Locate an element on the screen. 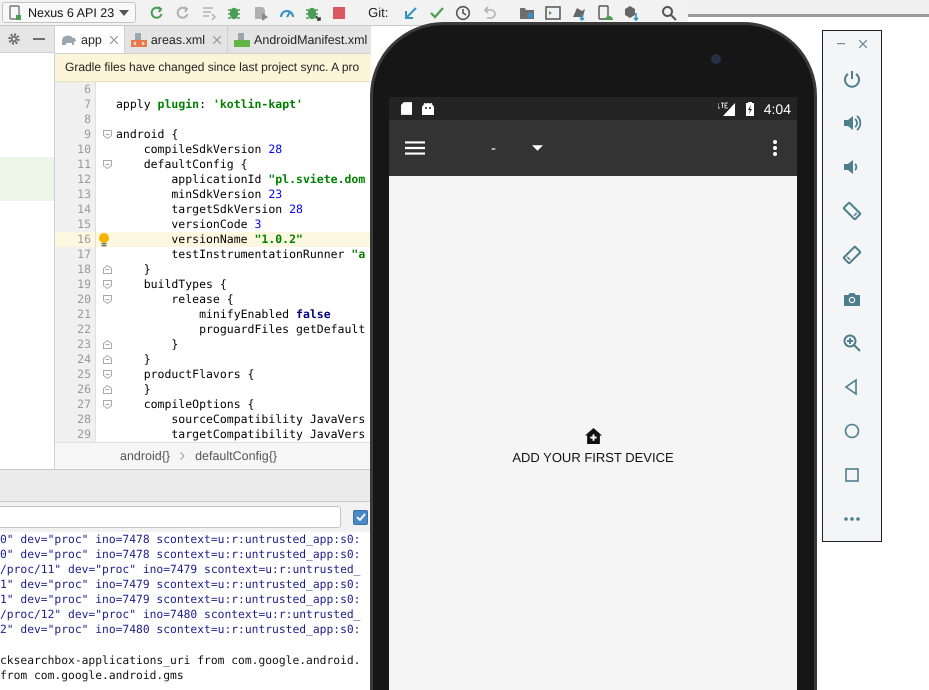  power-icon is located at coordinates (852, 79).